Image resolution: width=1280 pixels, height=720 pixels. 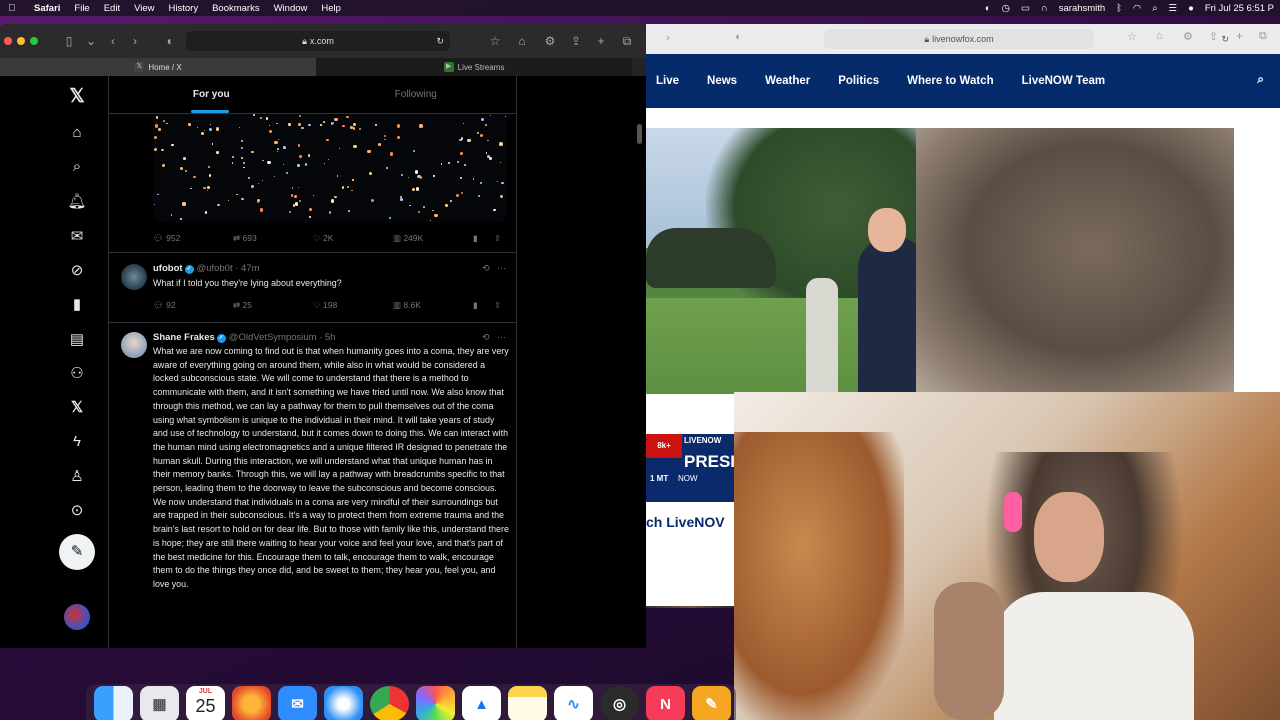 What do you see at coordinates (1119, 8) in the screenshot?
I see `bluetooth-icon: ᛒ` at bounding box center [1119, 8].